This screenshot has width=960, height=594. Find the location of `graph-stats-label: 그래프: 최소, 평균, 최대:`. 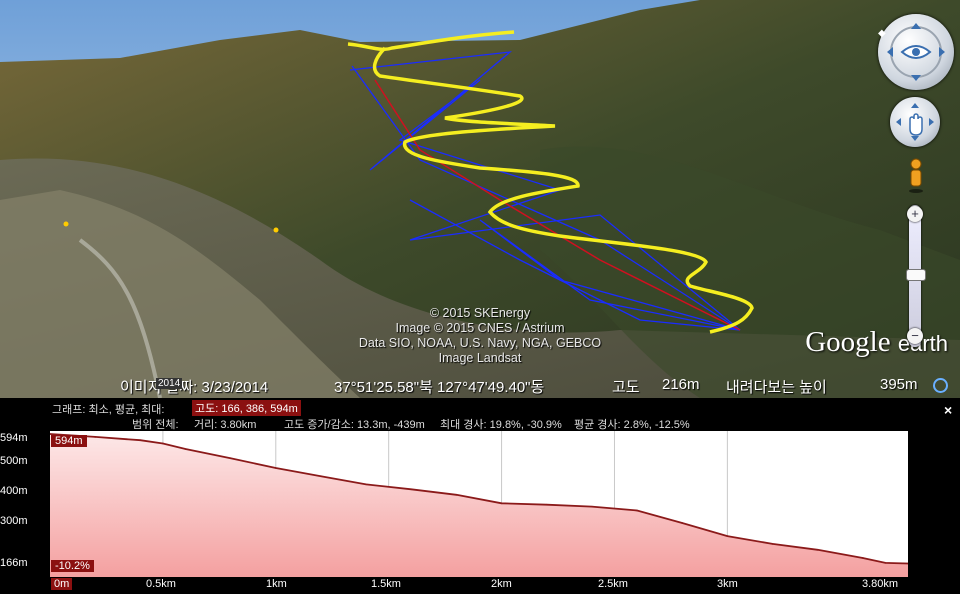

graph-stats-label: 그래프: 최소, 평균, 최대: is located at coordinates (108, 410).